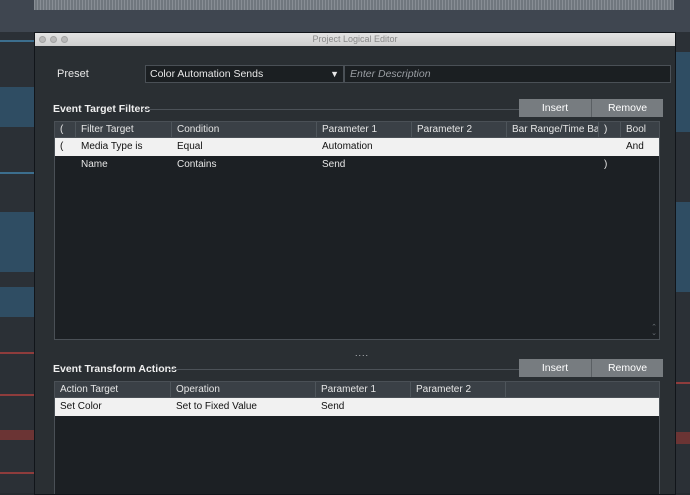  I want to click on filters-divider, so click(337, 109).